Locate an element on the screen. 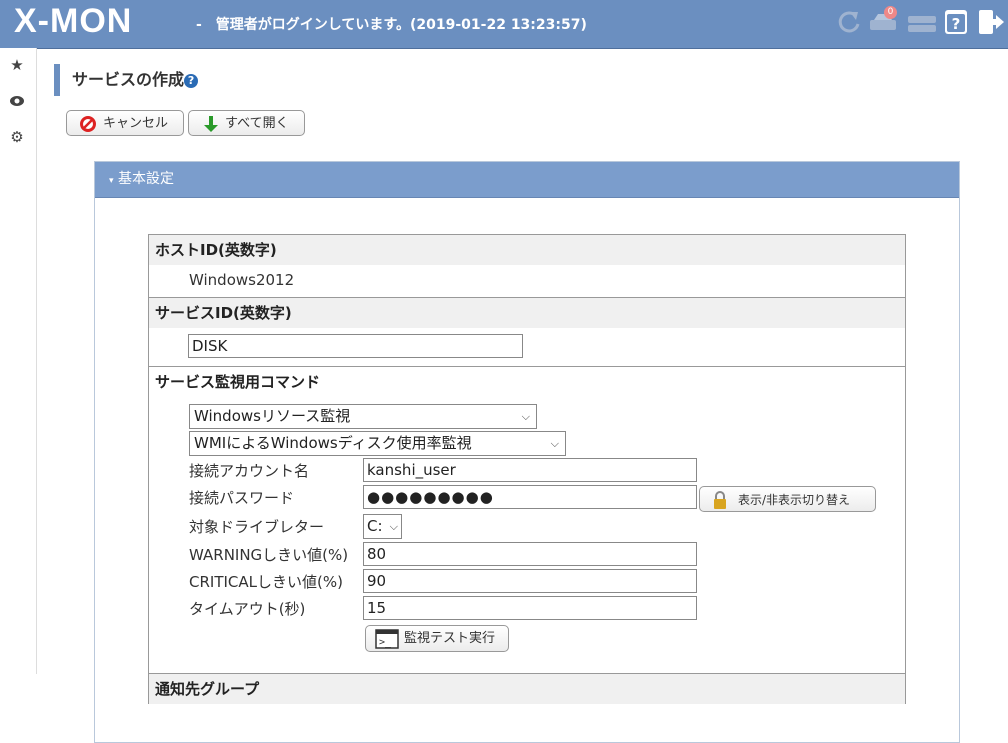 The height and width of the screenshot is (743, 1008). timeout-label: タイムアウト(秒) is located at coordinates (247, 609).